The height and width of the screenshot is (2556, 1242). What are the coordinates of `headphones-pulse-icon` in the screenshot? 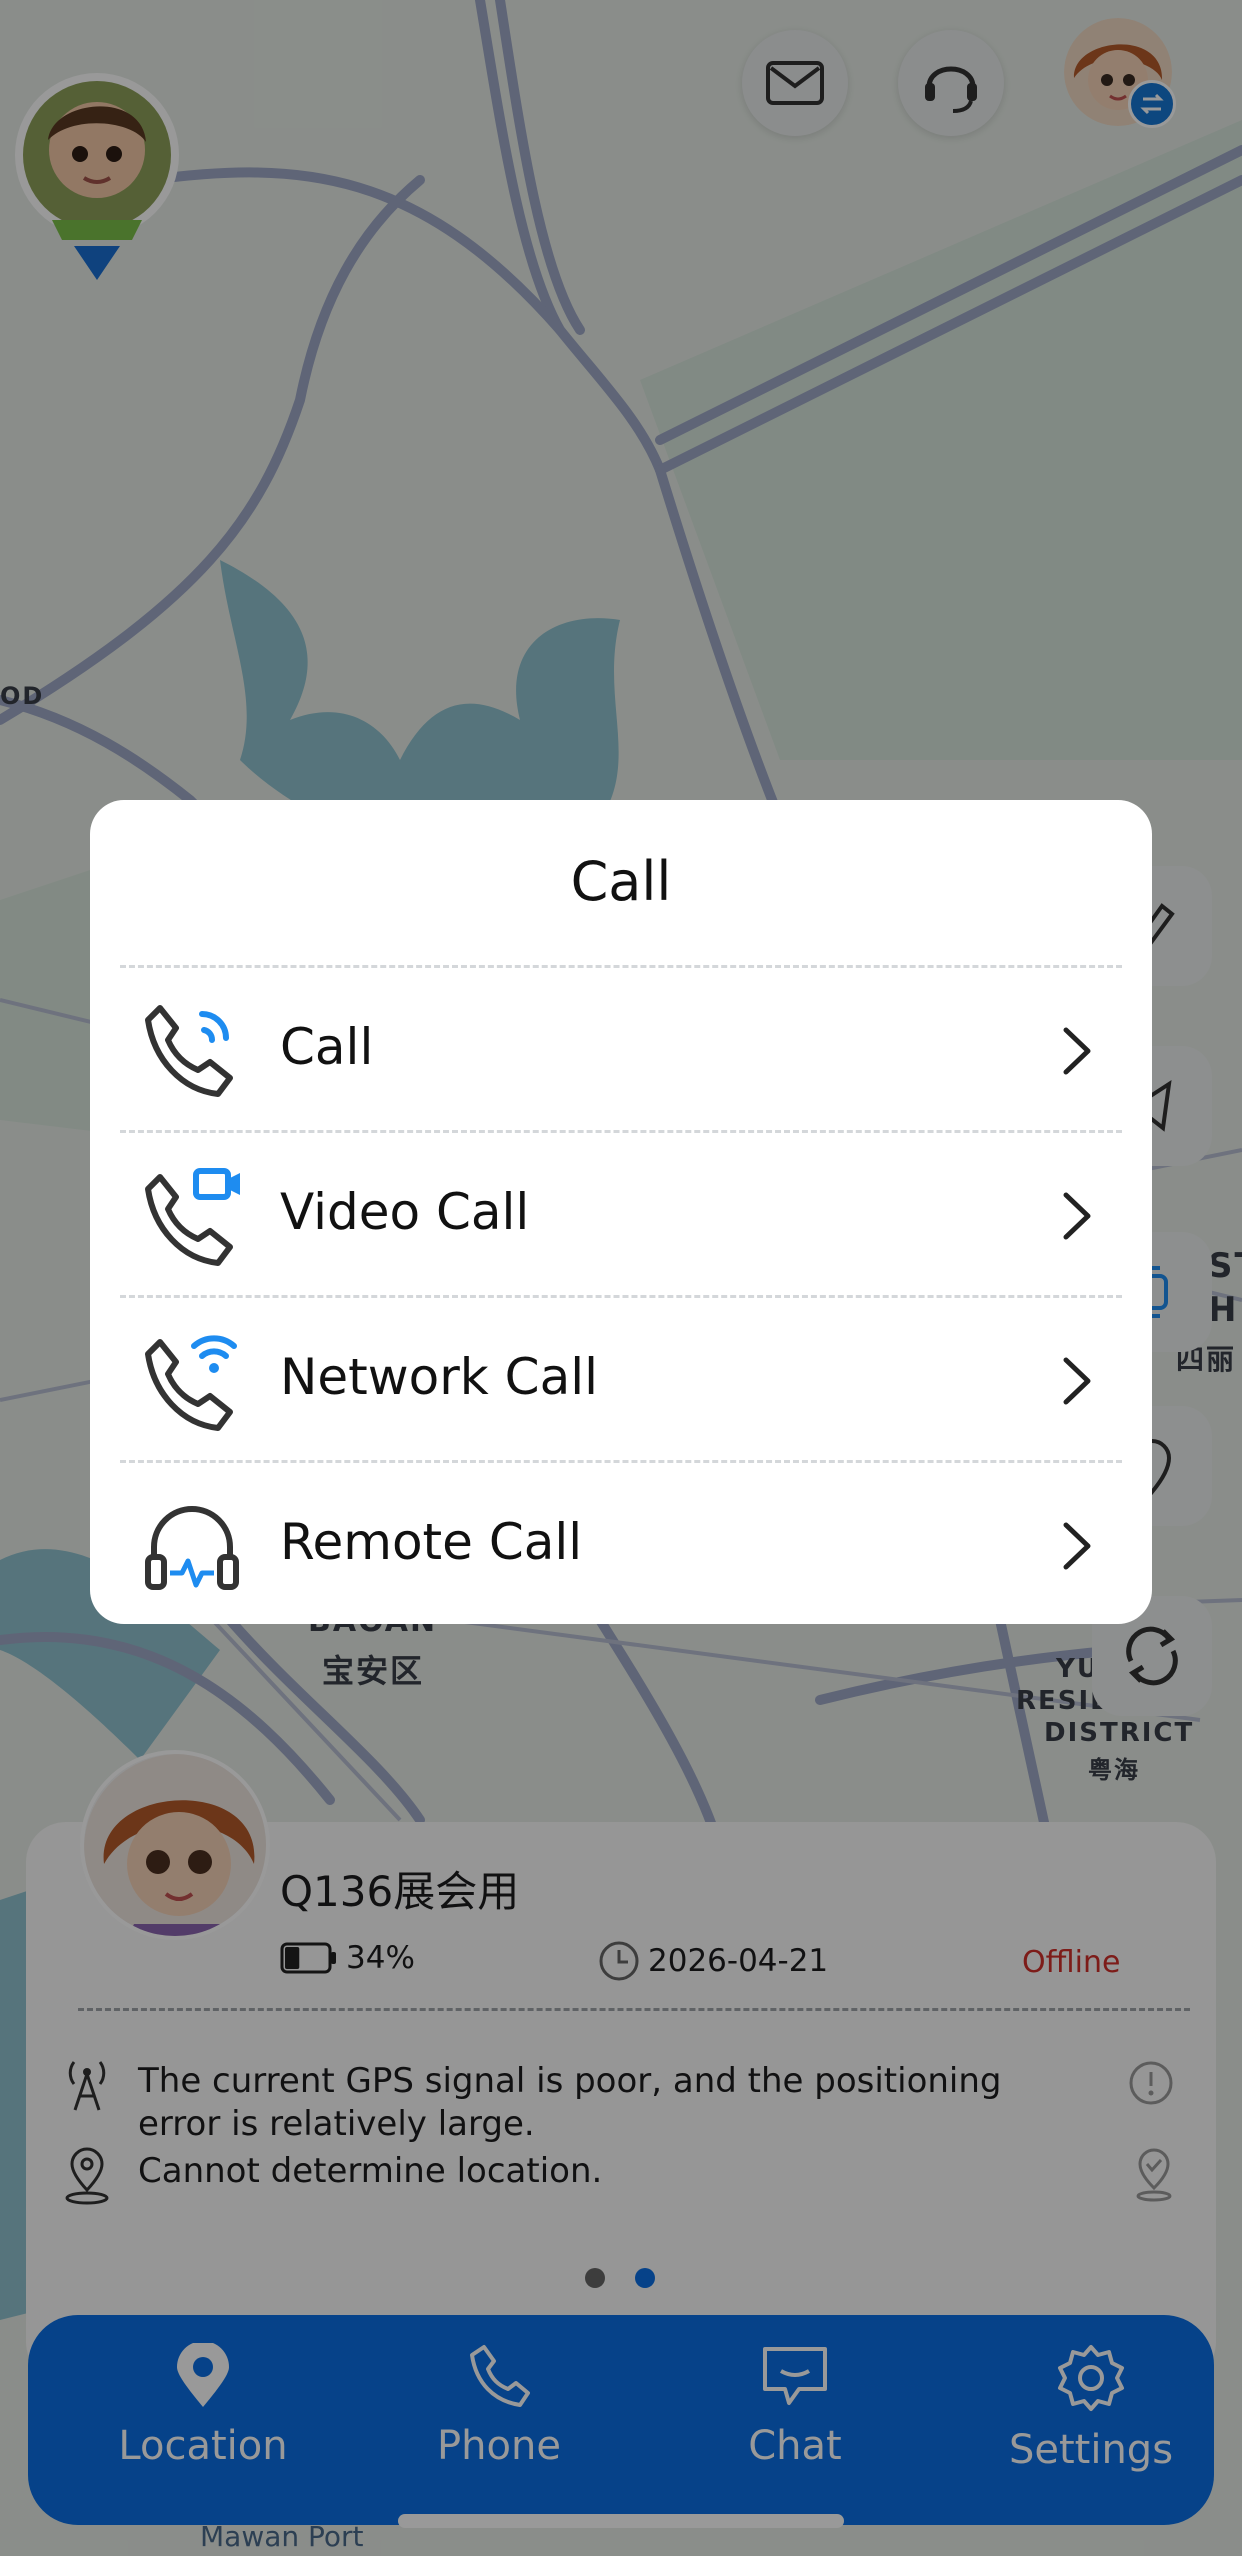 It's located at (192, 1548).